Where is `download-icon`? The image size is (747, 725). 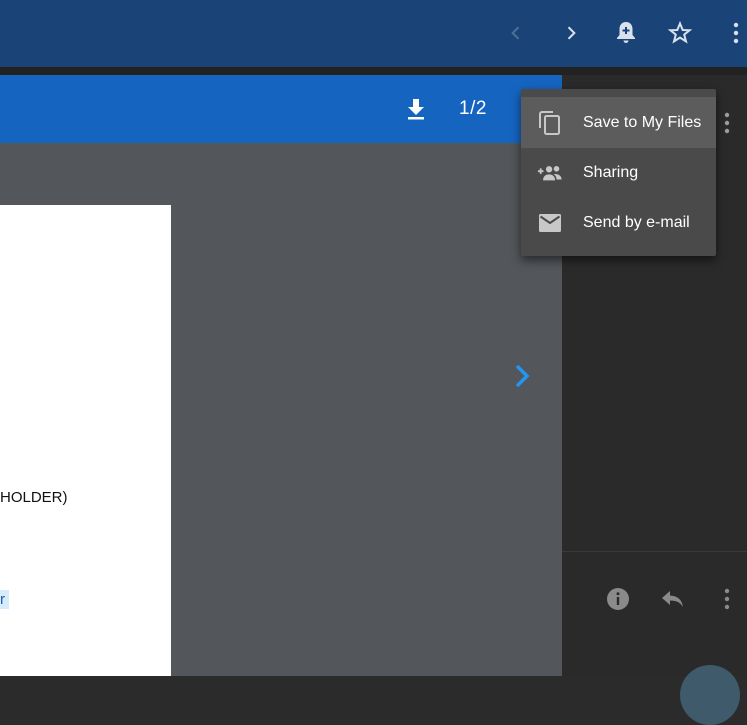
download-icon is located at coordinates (416, 109).